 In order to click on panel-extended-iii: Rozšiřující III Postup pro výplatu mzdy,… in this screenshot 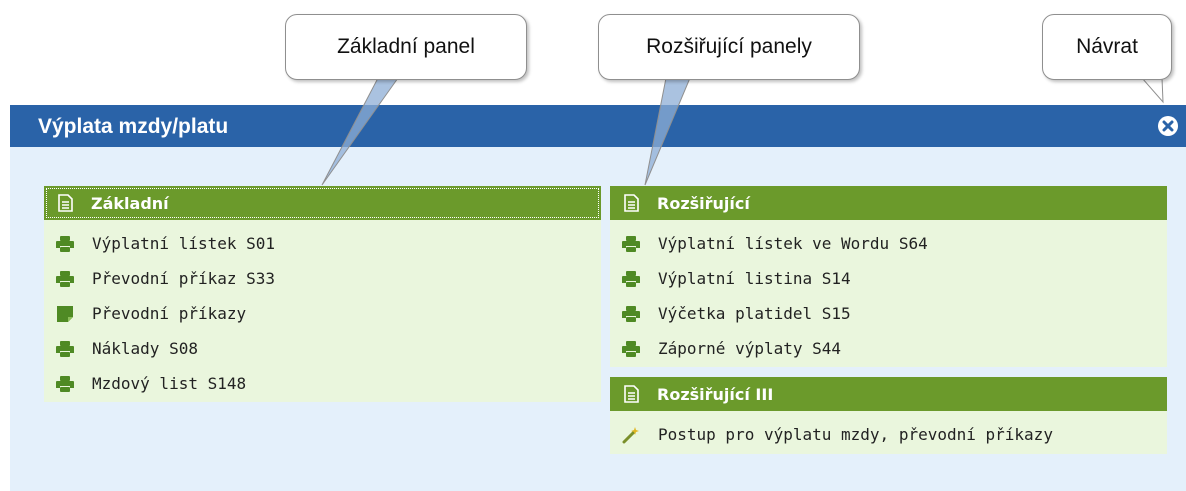, I will do `click(888, 415)`.